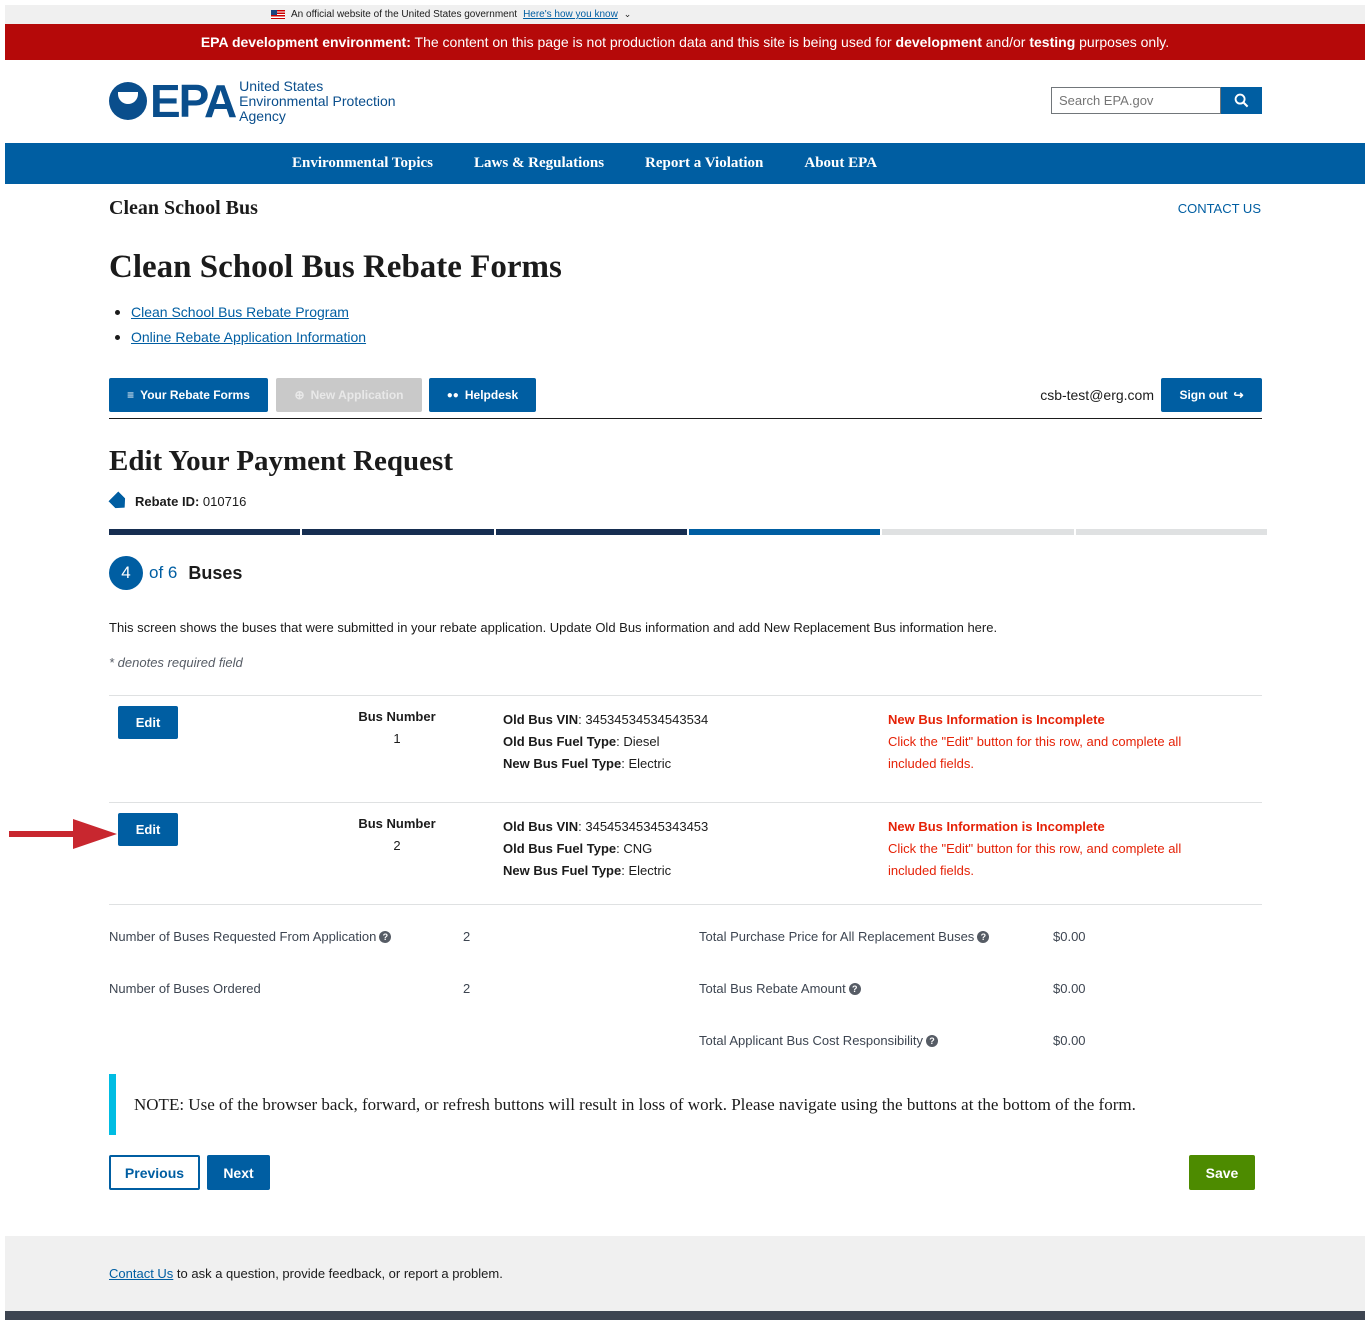  I want to click on page-title: Clean School Bus Rebate Forms, so click(335, 267).